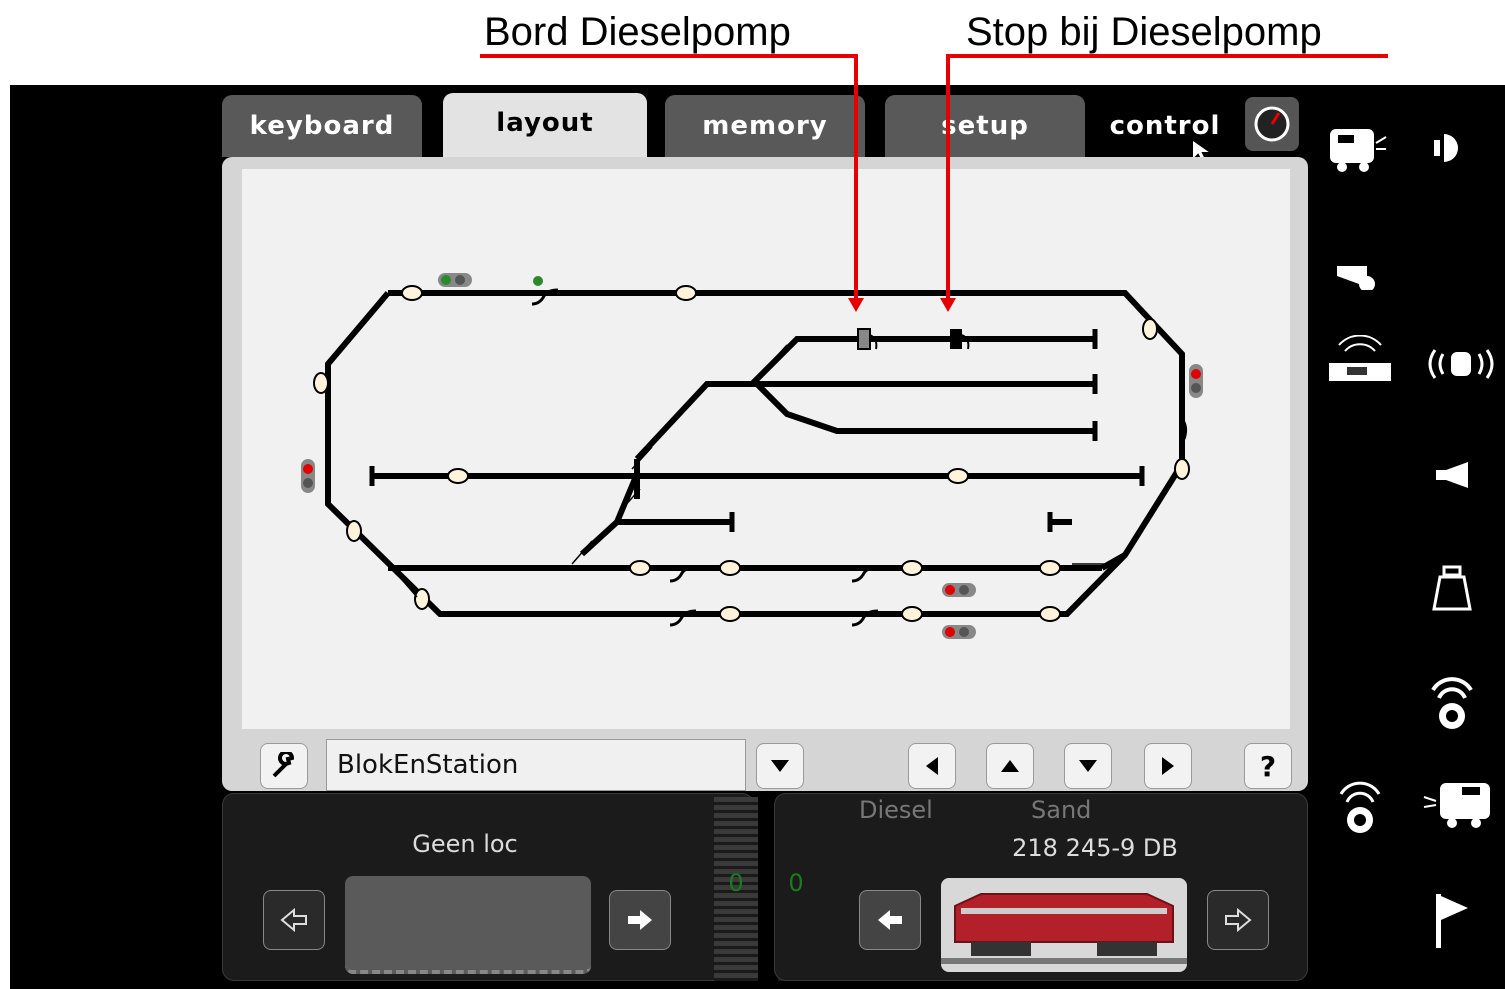 This screenshot has width=1505, height=989. I want to click on weight-icon, so click(1452, 588).